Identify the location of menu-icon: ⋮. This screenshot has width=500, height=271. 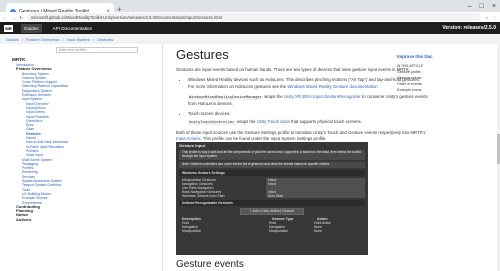
(495, 17).